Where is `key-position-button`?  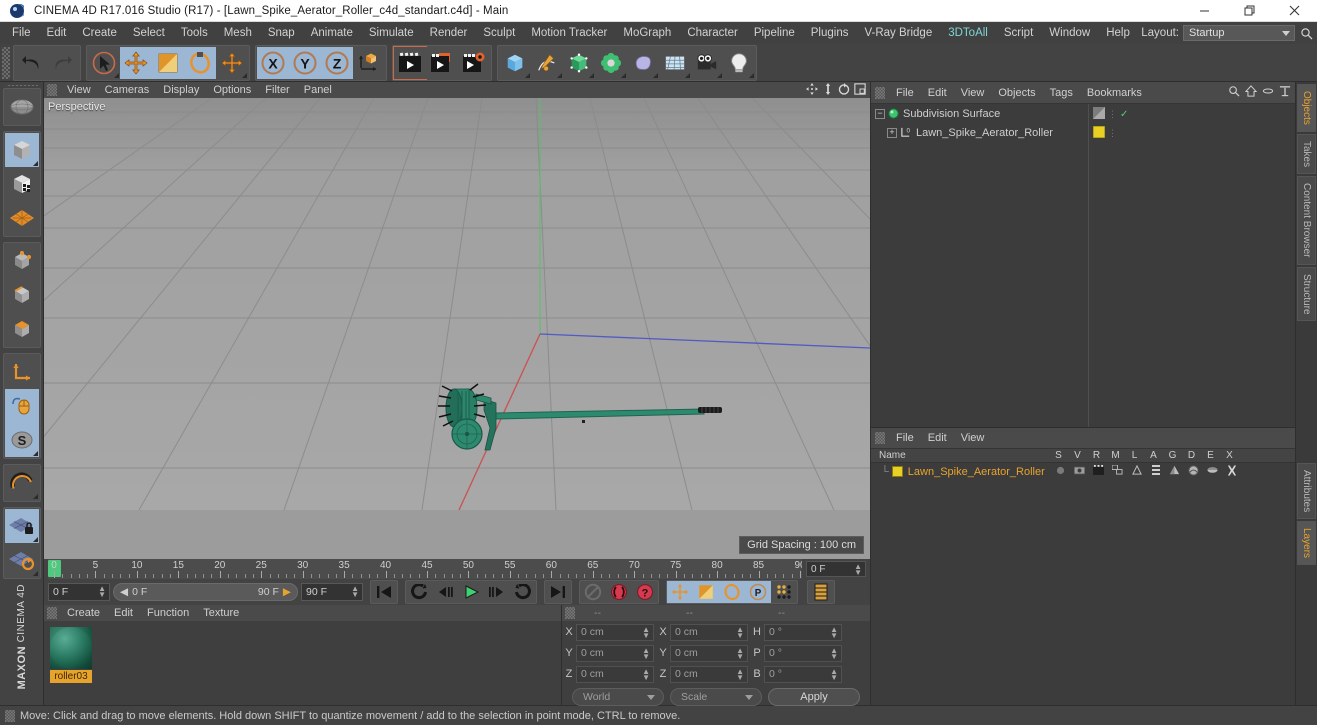
key-position-button is located at coordinates (680, 592).